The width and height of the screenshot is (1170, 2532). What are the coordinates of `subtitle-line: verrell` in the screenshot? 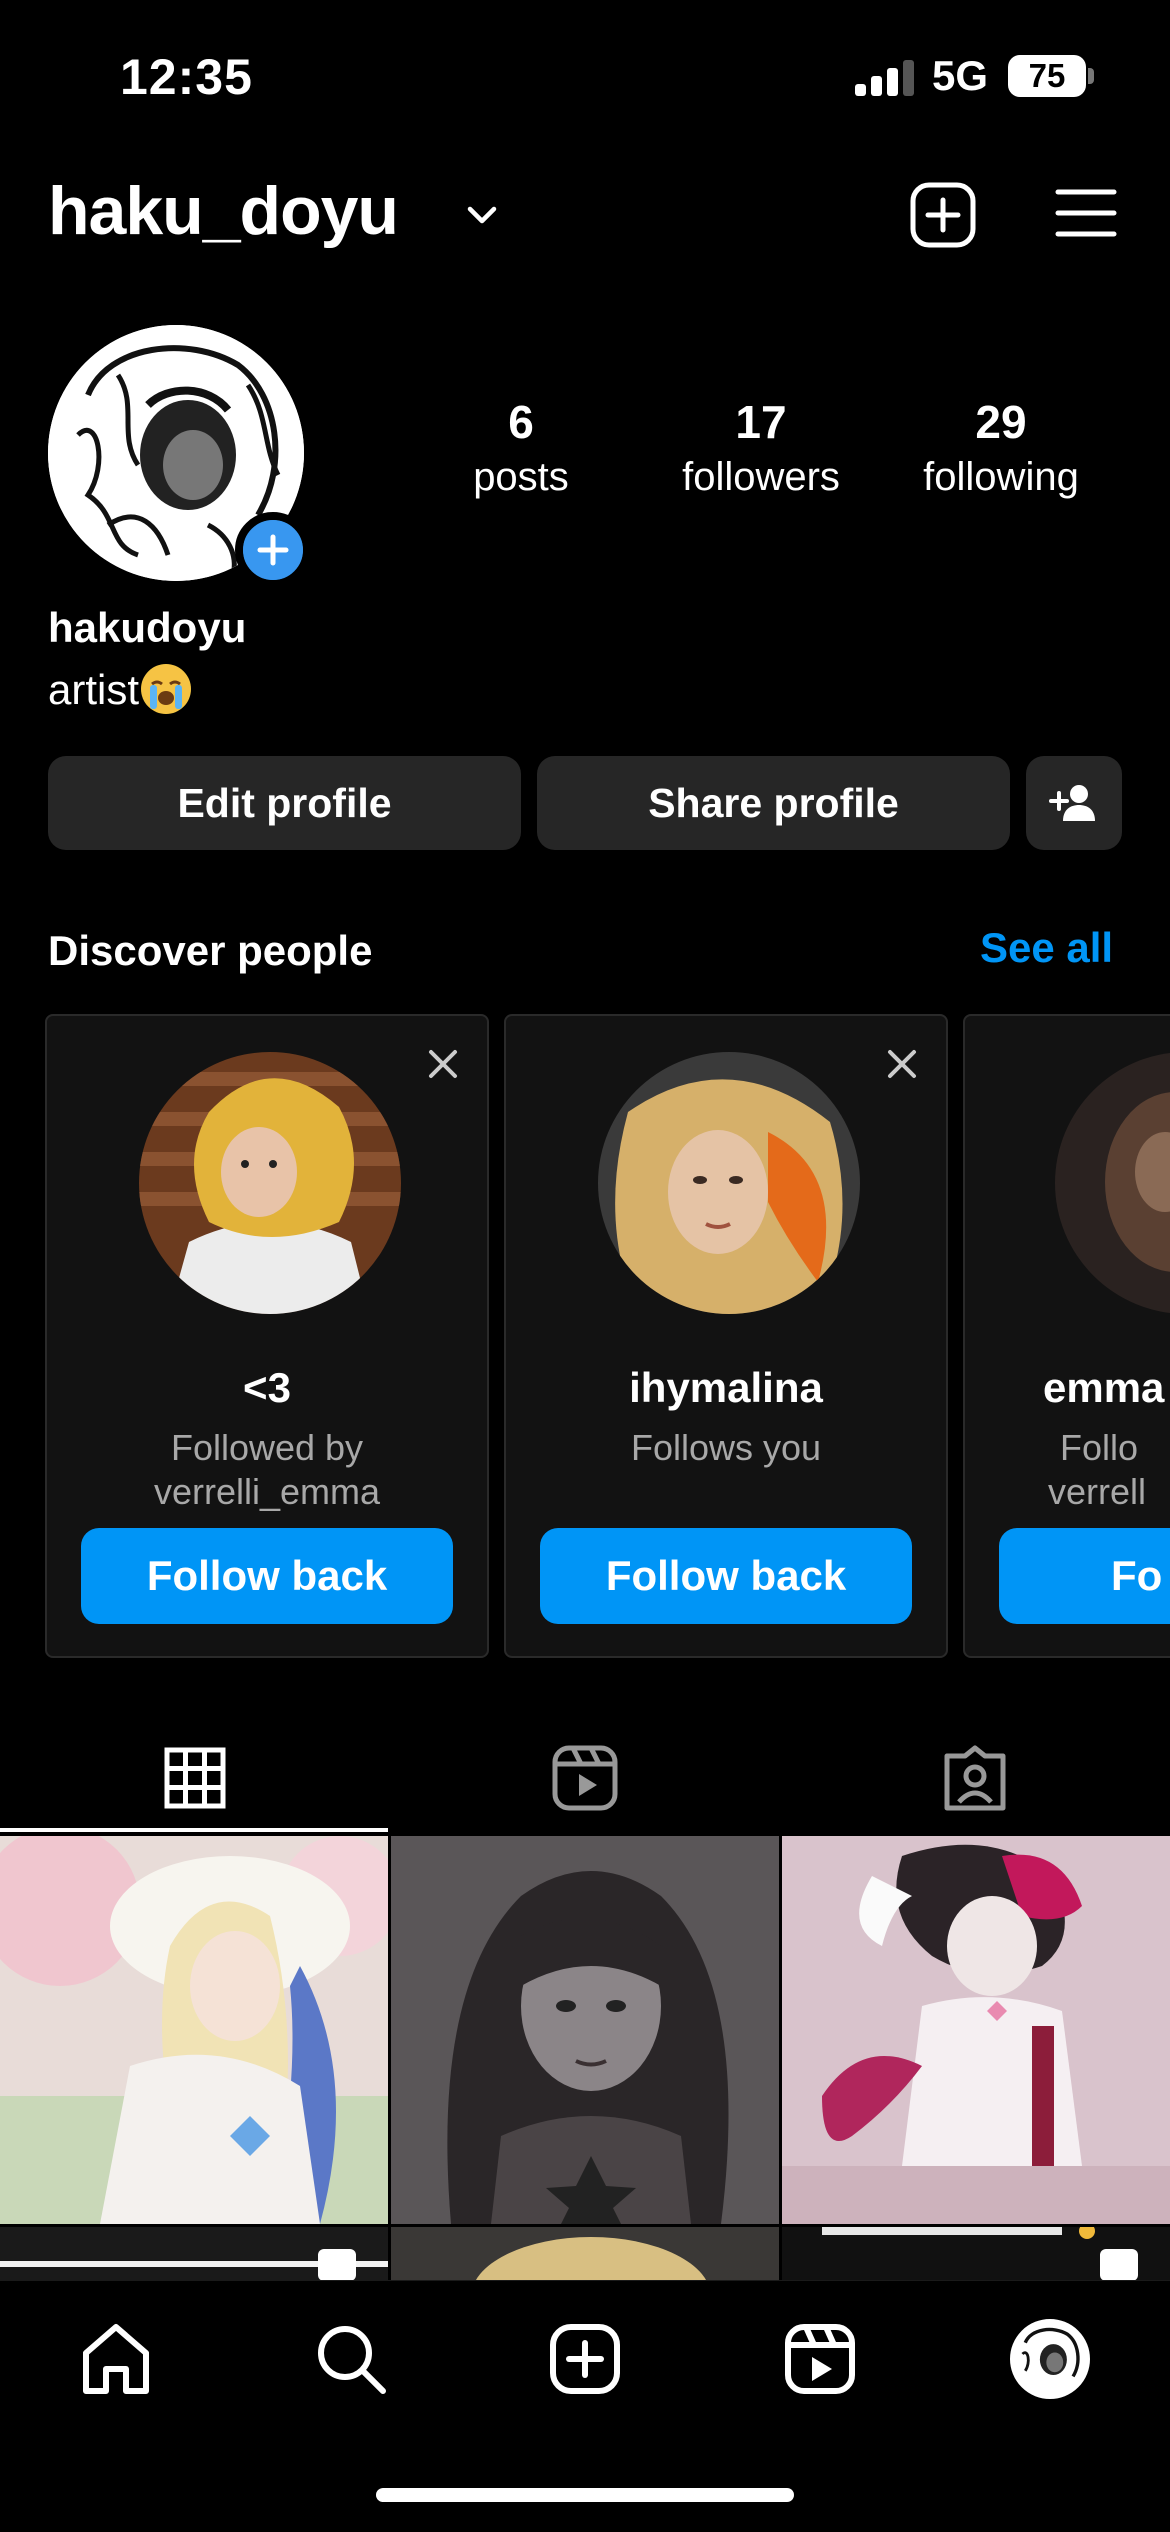 It's located at (1097, 1491).